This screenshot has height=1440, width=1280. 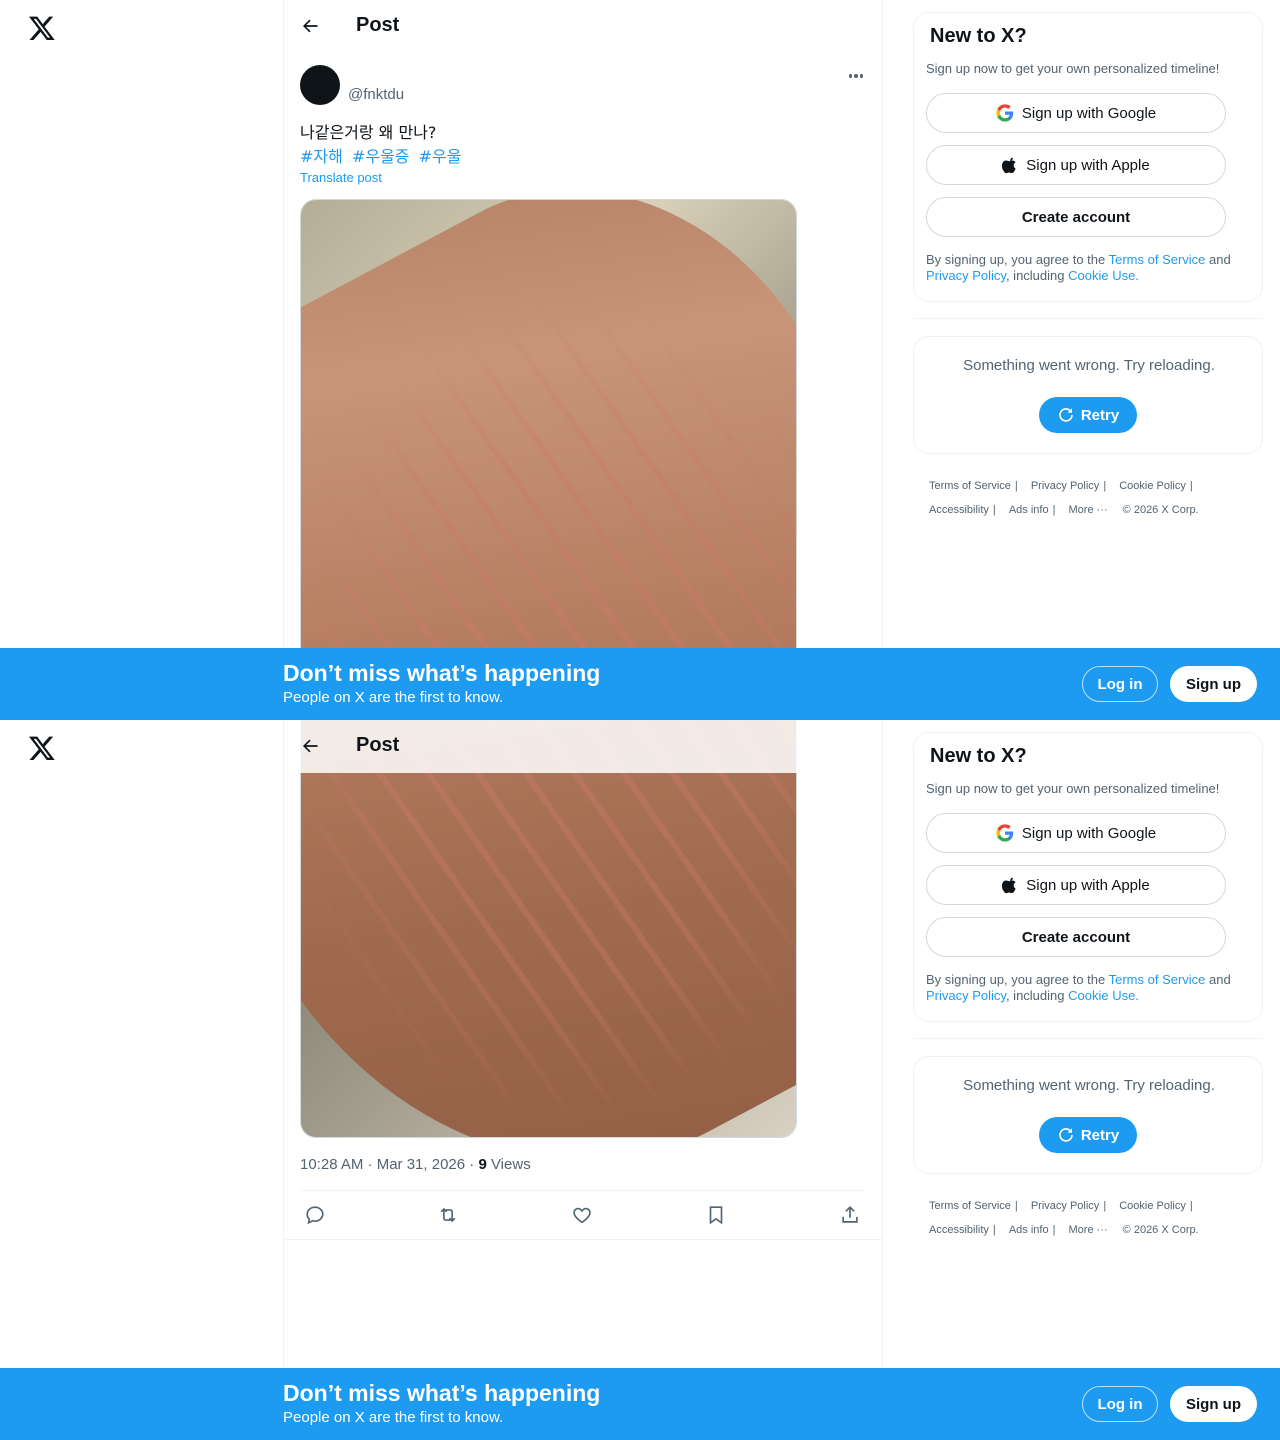 I want to click on like-icon, so click(x=582, y=1215).